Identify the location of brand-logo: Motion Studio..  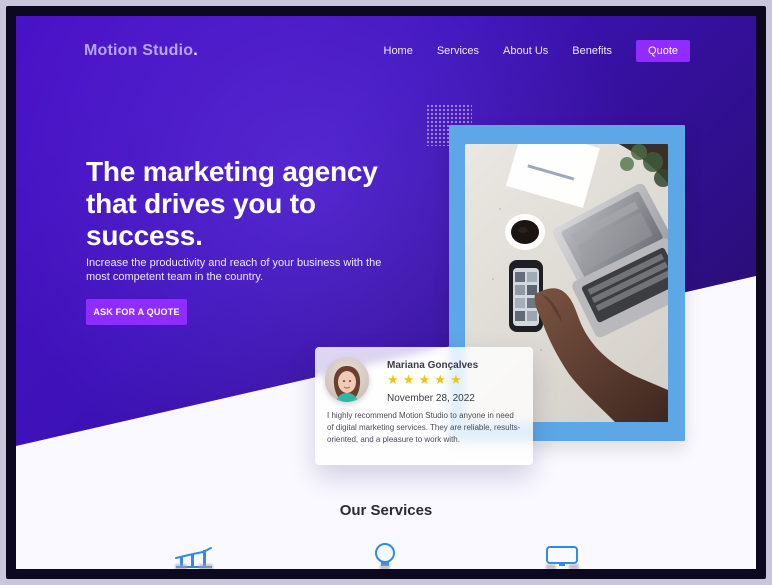
(141, 51).